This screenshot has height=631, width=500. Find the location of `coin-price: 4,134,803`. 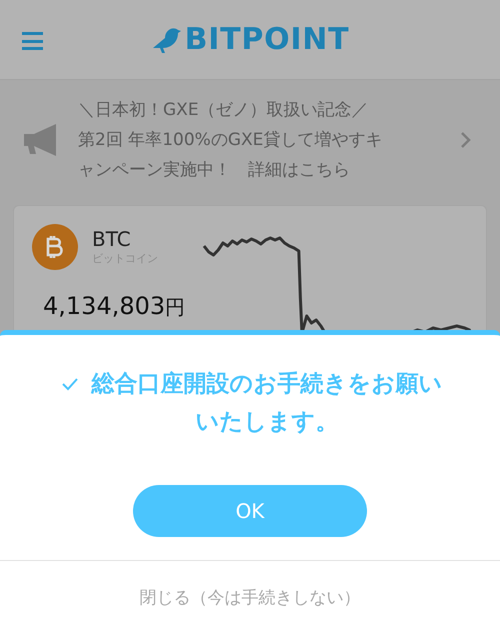

coin-price: 4,134,803 is located at coordinates (104, 306).